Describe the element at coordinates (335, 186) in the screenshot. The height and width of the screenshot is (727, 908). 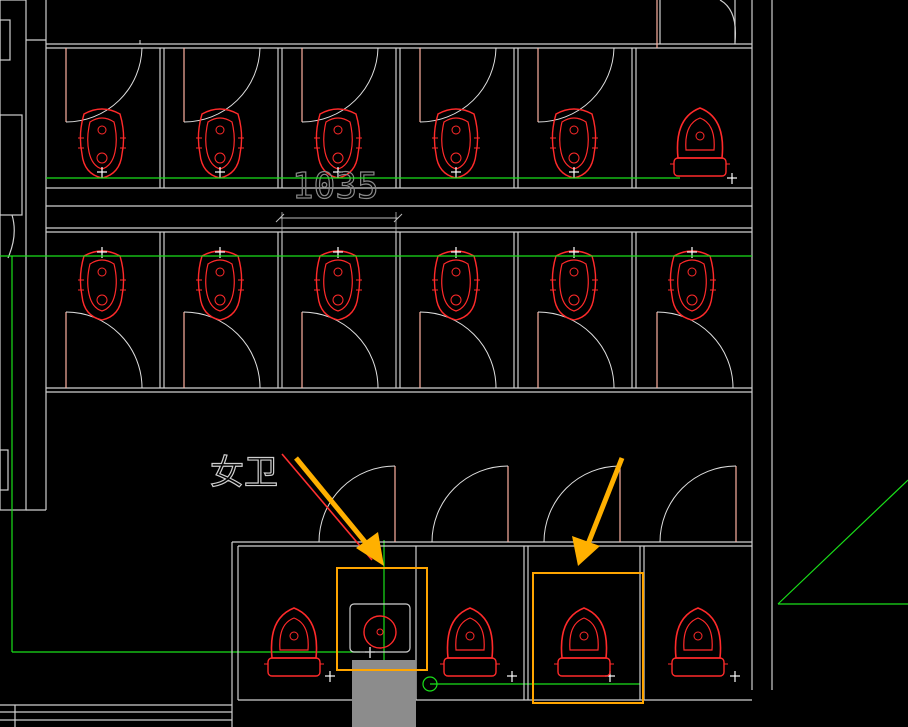
I see `dimension-label: 1035` at that location.